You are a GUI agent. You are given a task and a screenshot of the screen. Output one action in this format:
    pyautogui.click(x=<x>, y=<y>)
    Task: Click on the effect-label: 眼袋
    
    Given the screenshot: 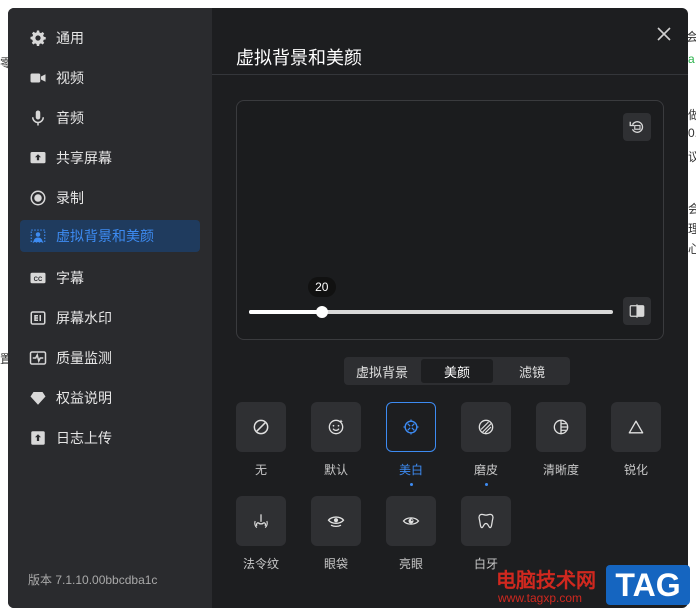 What is the action you would take?
    pyautogui.click(x=335, y=564)
    